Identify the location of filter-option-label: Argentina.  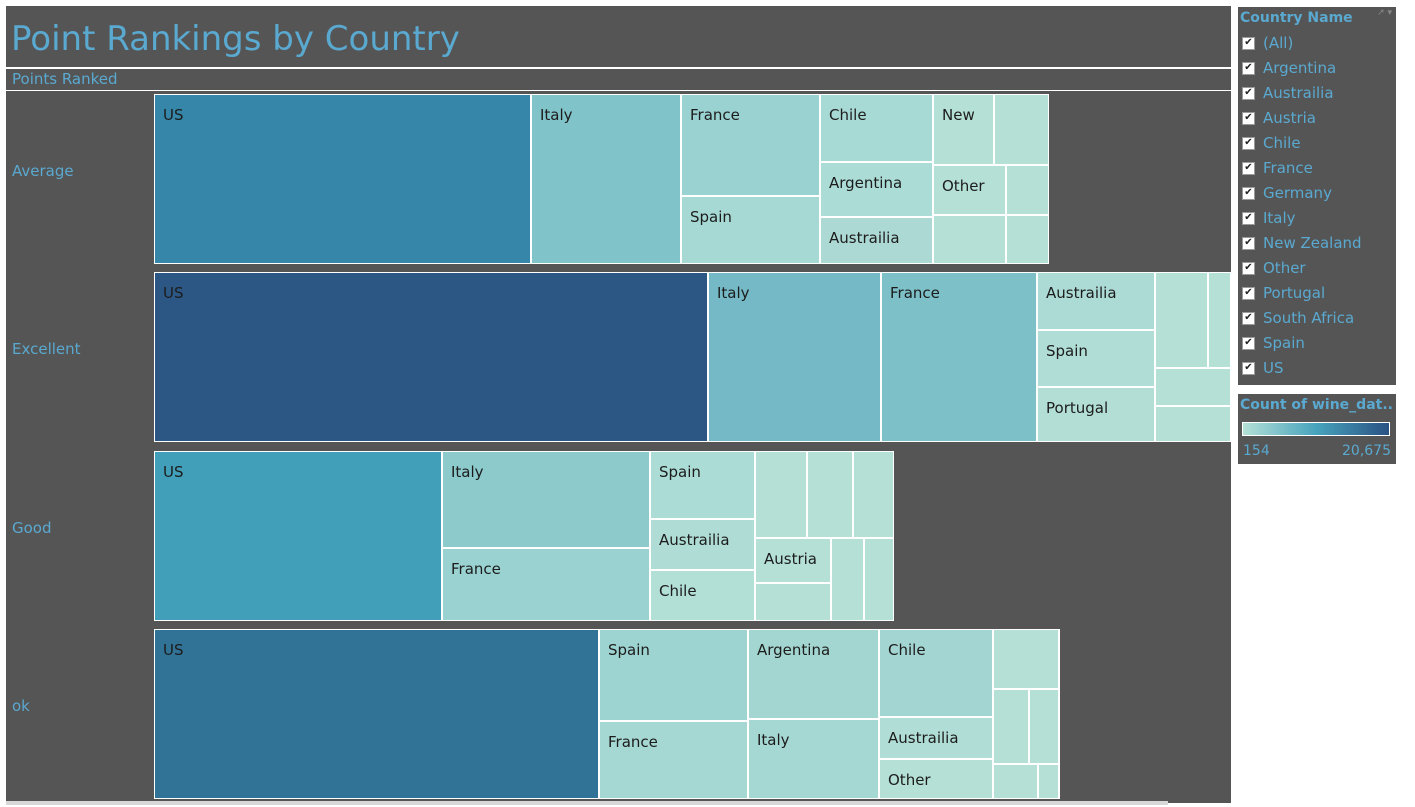
(1300, 68).